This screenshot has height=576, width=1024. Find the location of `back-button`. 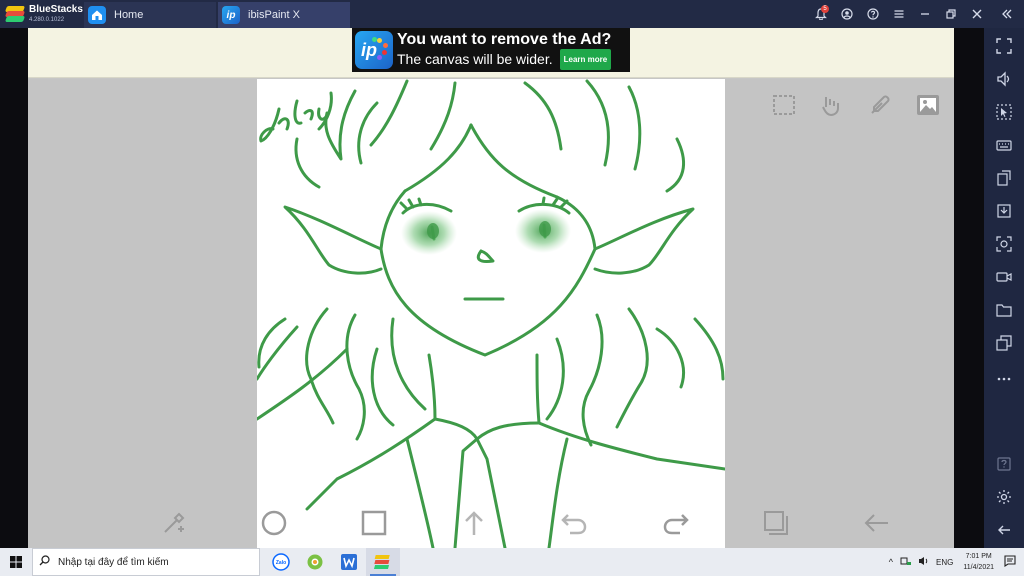

back-button is located at coordinates (876, 523).